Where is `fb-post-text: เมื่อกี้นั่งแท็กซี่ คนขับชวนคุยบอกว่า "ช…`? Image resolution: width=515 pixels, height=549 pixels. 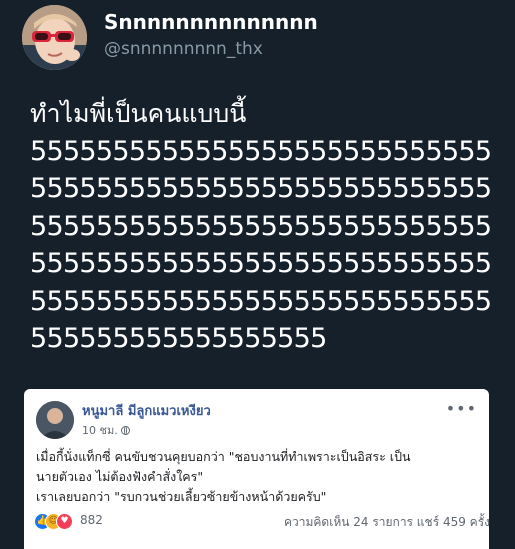 fb-post-text: เมื่อกี้นั่งแท็กซี่ คนขับชวนคุยบอกว่า "ช… is located at coordinates (258, 477).